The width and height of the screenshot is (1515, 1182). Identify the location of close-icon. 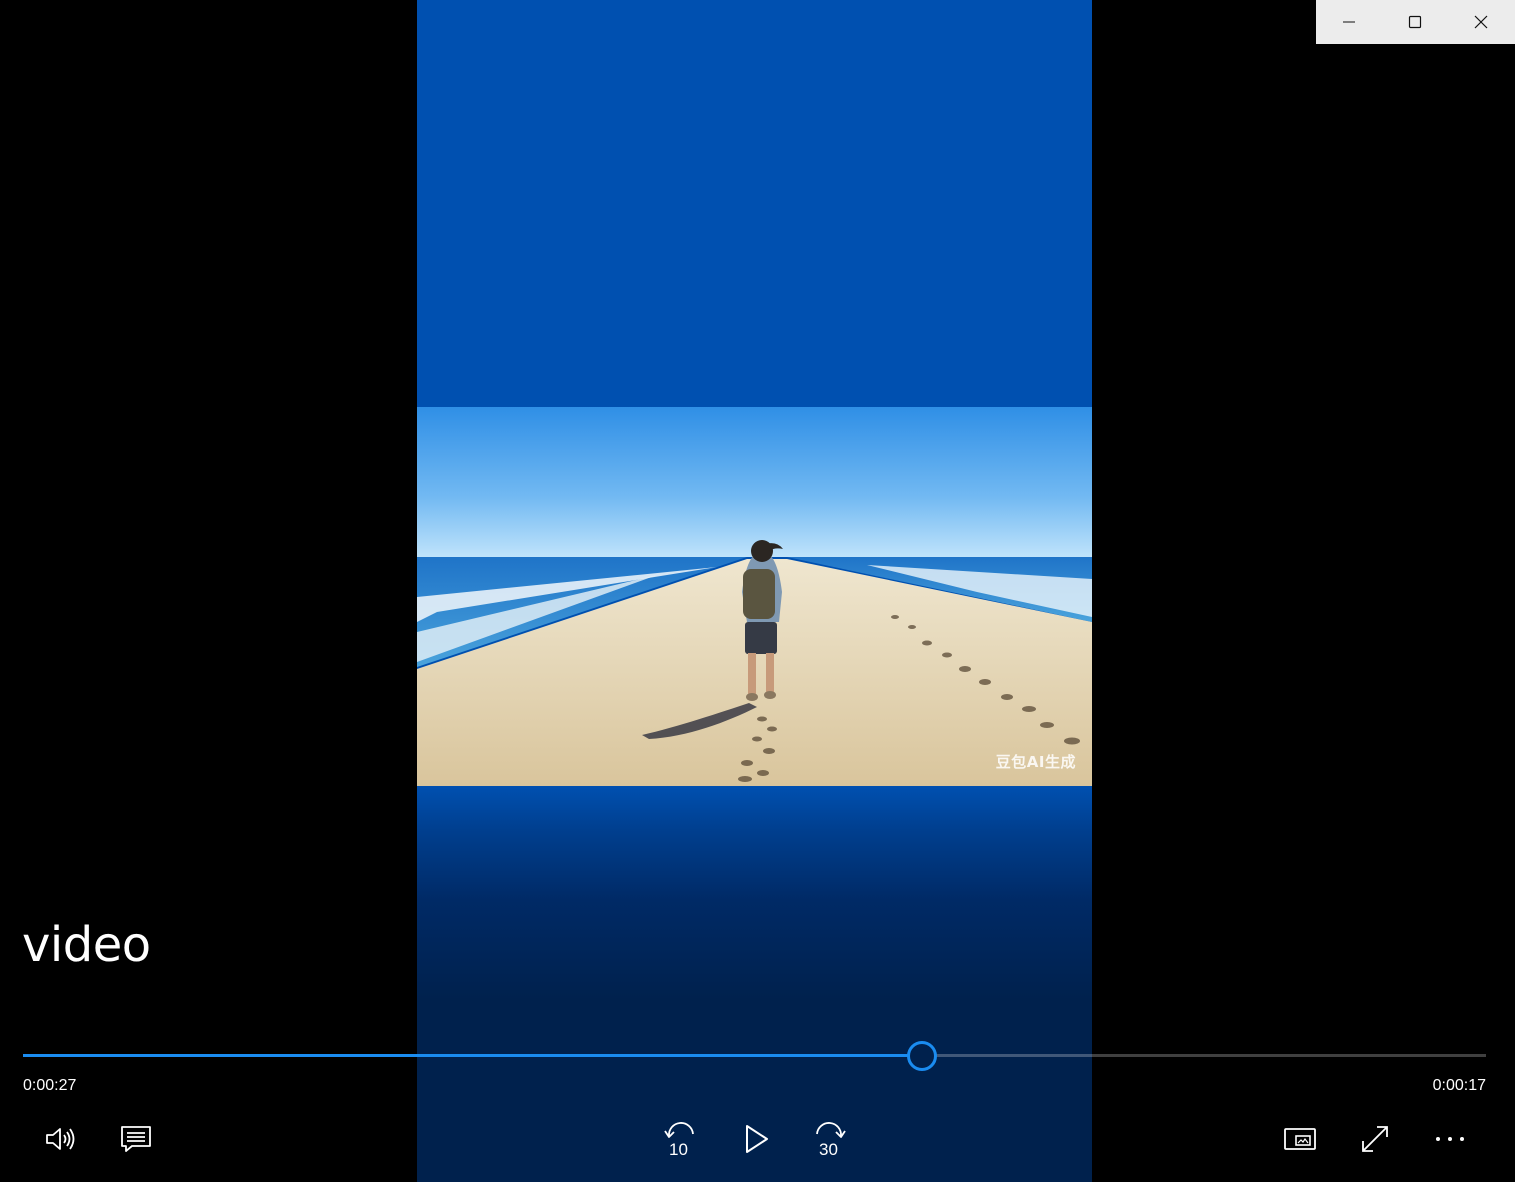
(1481, 22).